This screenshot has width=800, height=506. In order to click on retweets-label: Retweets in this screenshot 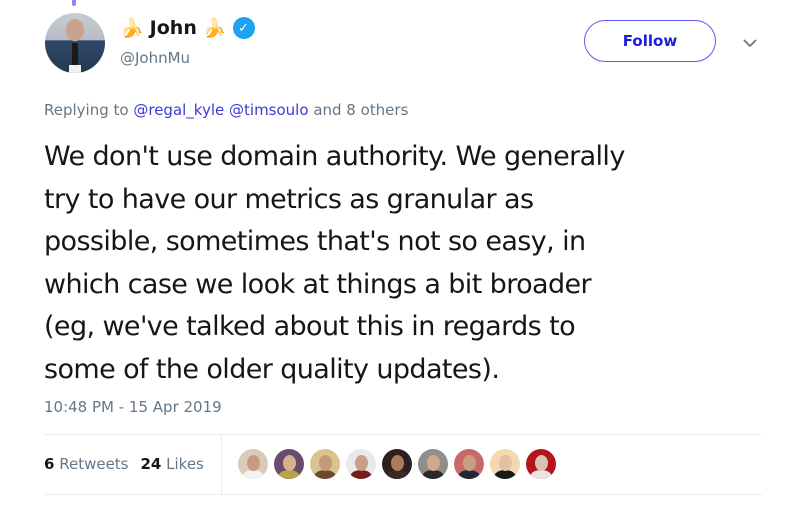, I will do `click(94, 464)`.